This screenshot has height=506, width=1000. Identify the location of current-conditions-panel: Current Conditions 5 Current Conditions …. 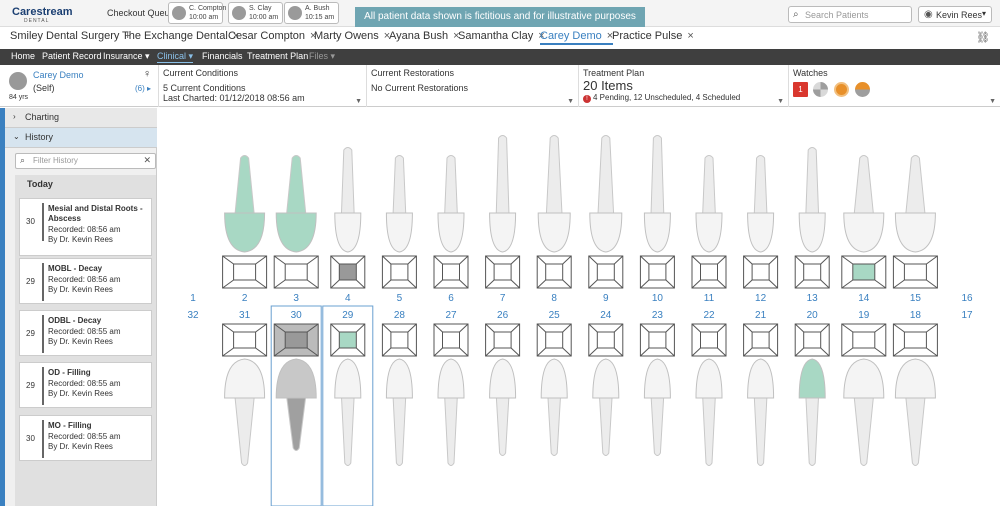
(262, 86).